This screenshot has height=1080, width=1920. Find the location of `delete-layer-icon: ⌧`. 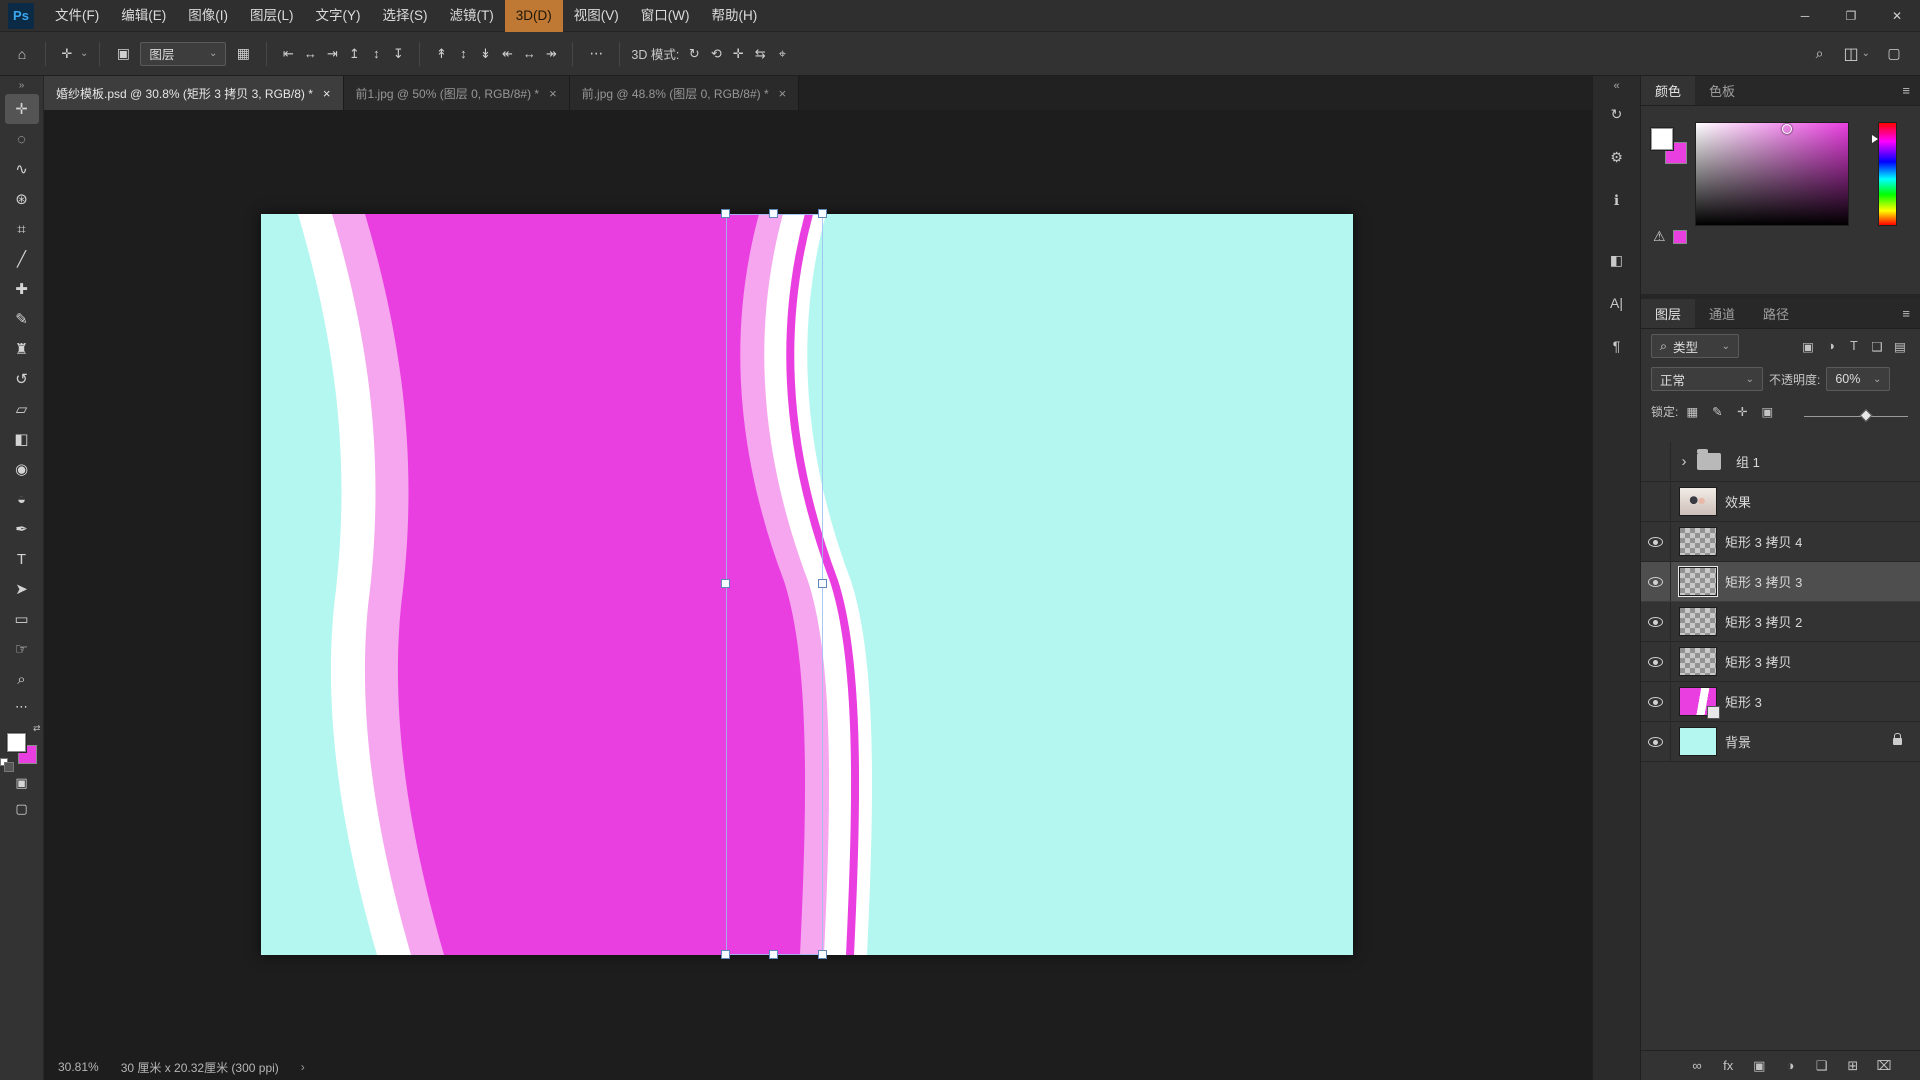

delete-layer-icon: ⌧ is located at coordinates (1884, 1066).